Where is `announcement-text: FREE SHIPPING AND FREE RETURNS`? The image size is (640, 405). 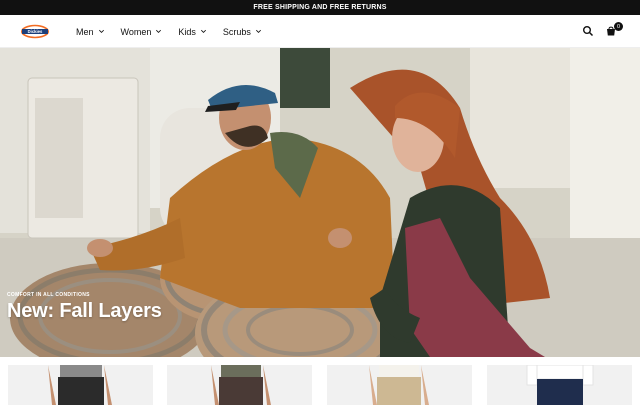 announcement-text: FREE SHIPPING AND FREE RETURNS is located at coordinates (320, 7).